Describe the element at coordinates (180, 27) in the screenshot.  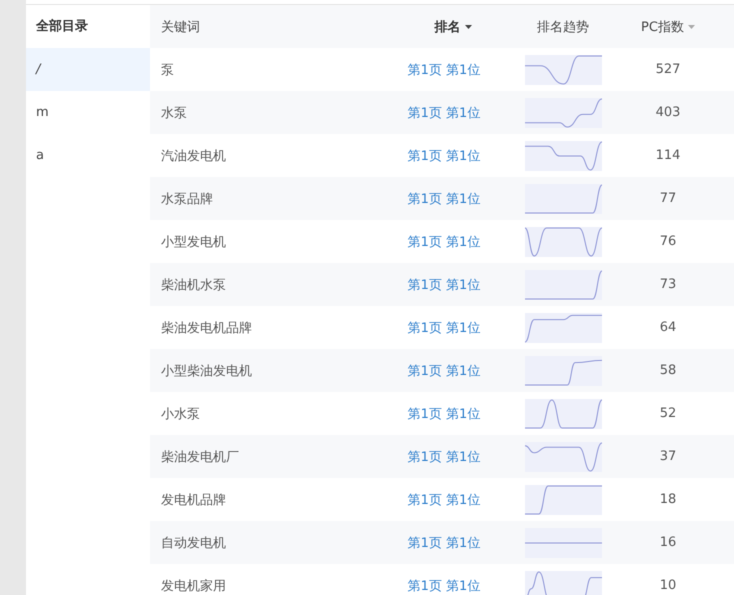
I see `column-header: 关键词` at that location.